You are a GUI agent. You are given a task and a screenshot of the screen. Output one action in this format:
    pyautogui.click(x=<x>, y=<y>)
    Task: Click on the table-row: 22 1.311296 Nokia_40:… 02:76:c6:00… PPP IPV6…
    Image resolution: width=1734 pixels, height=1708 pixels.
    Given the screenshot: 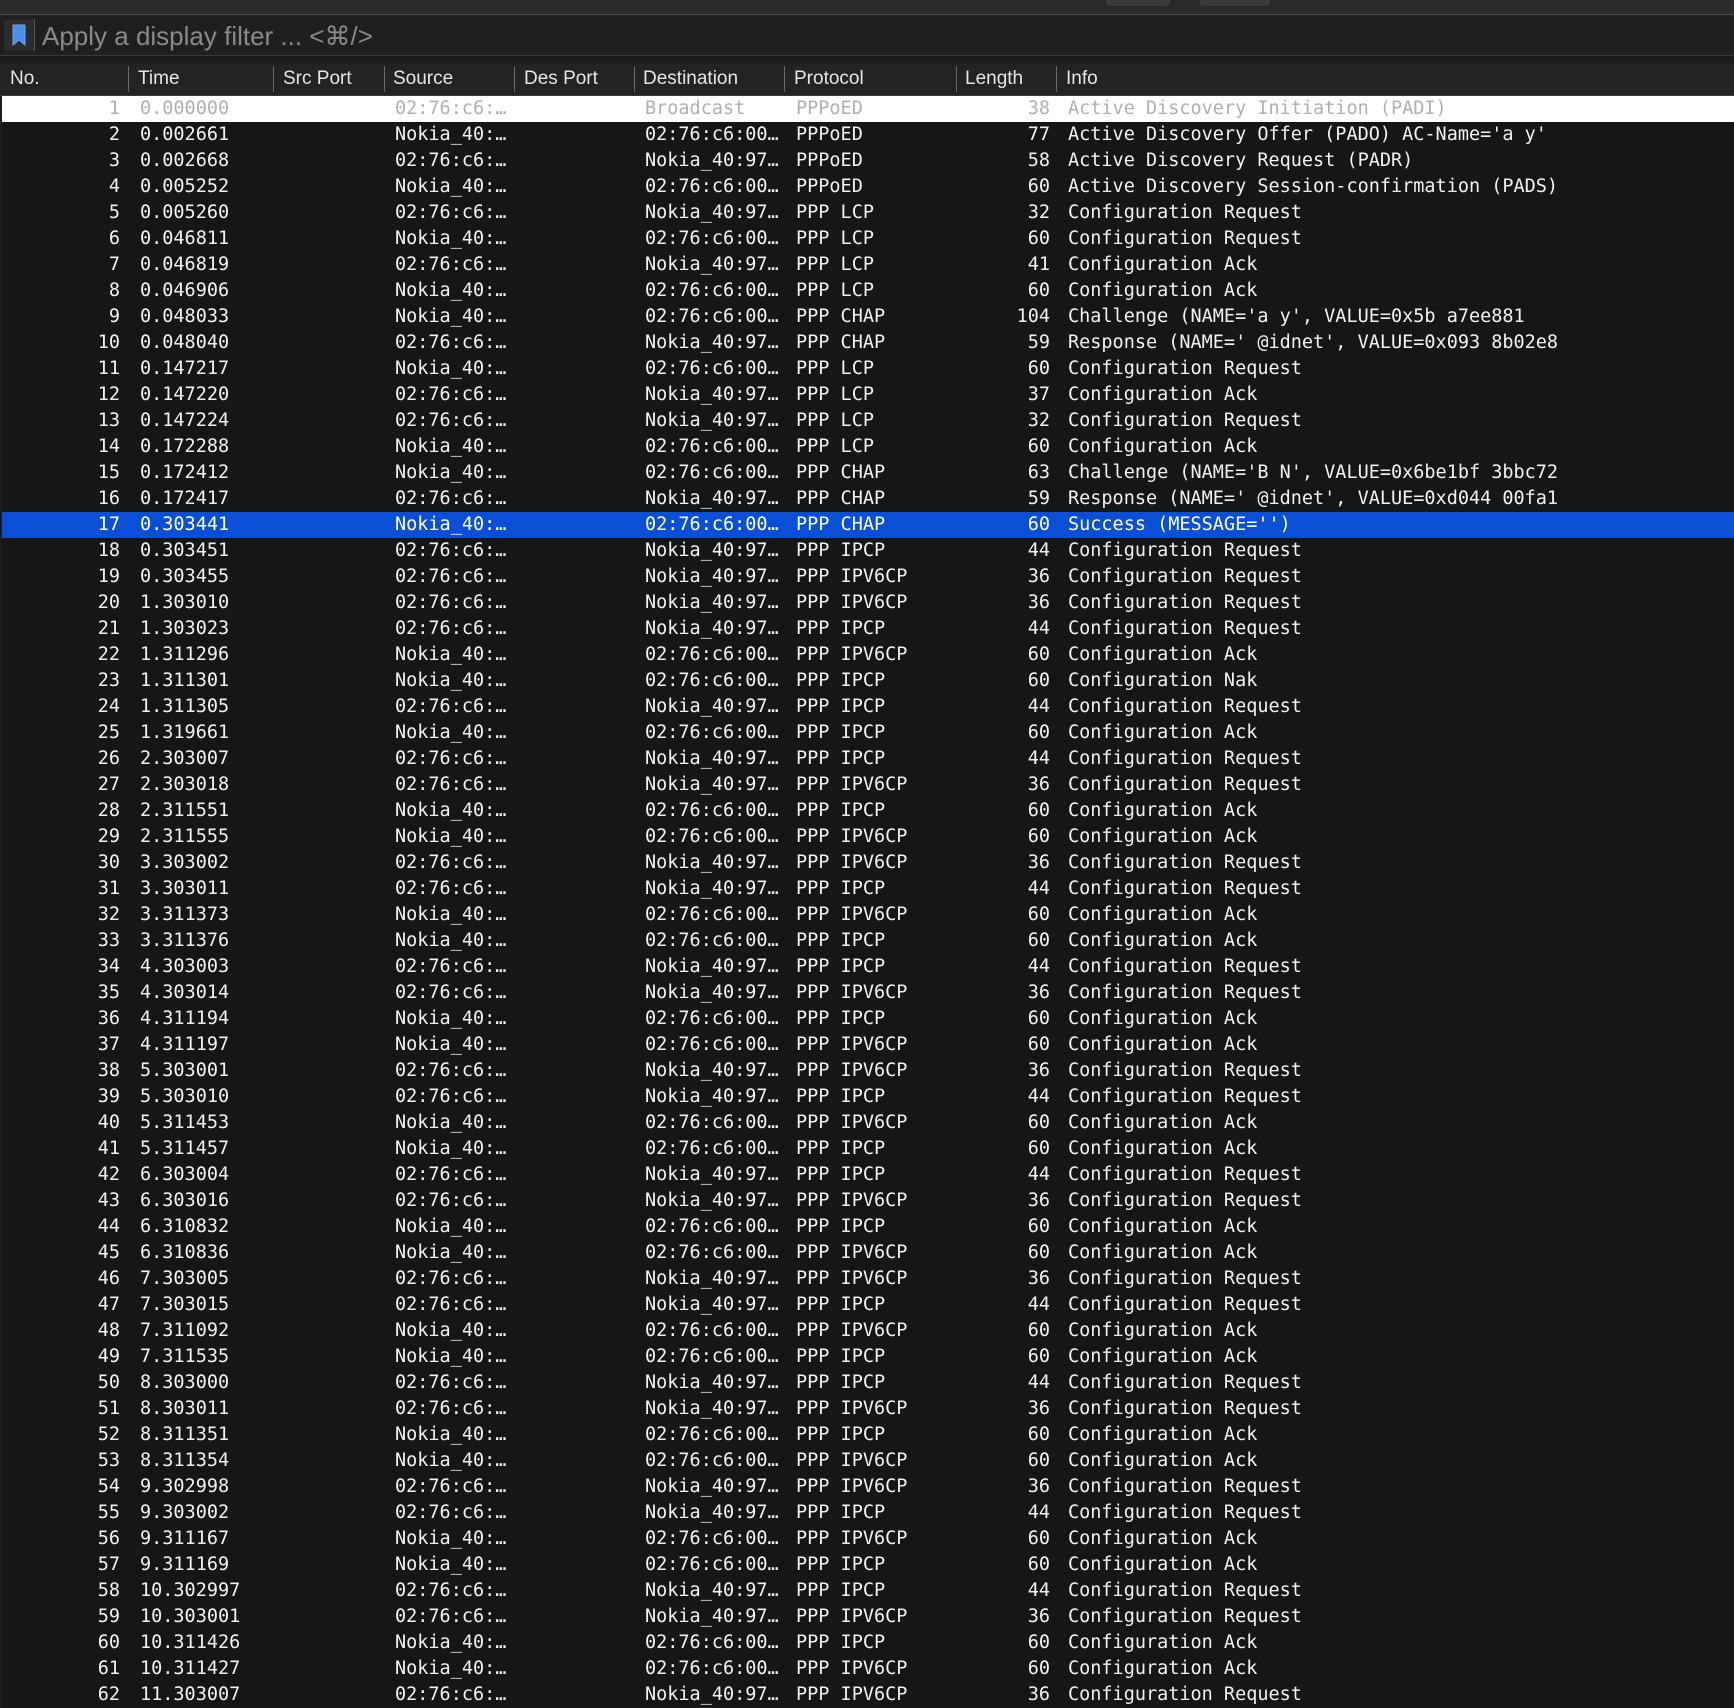 What is the action you would take?
    pyautogui.click(x=868, y=655)
    